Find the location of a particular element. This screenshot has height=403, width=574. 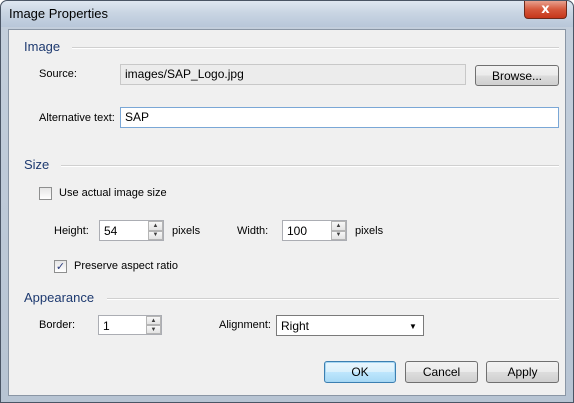

size-section-heading: Size is located at coordinates (37, 164).